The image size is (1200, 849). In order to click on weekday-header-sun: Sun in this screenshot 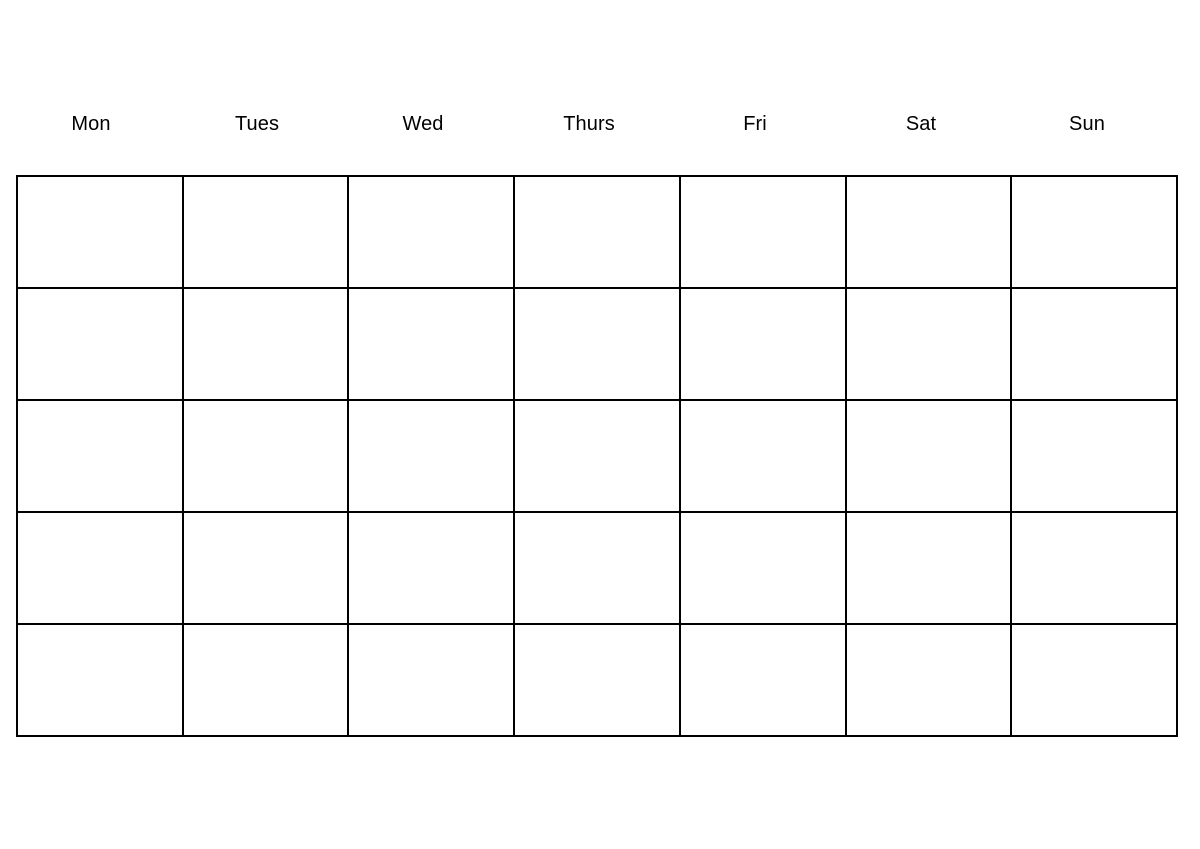, I will do `click(1087, 124)`.